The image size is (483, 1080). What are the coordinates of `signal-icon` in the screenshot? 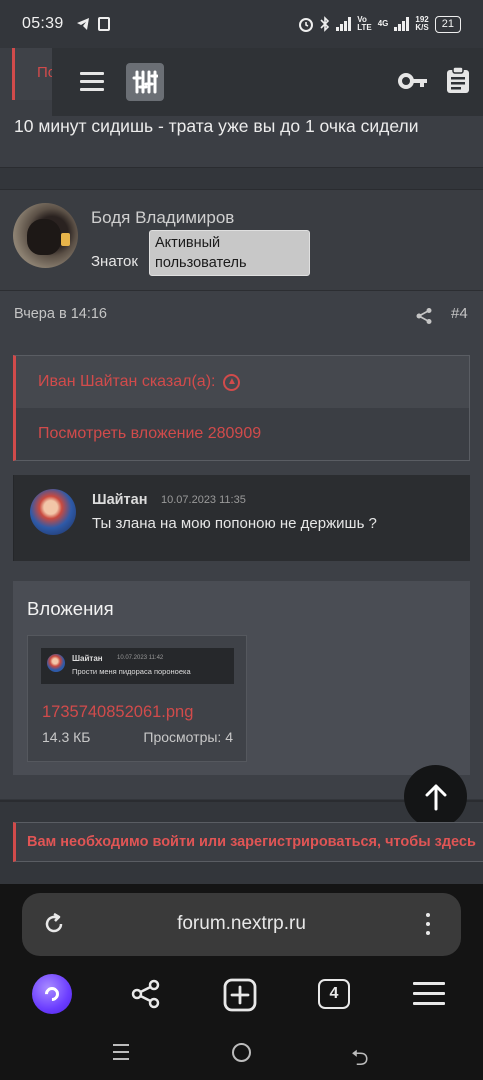 It's located at (344, 24).